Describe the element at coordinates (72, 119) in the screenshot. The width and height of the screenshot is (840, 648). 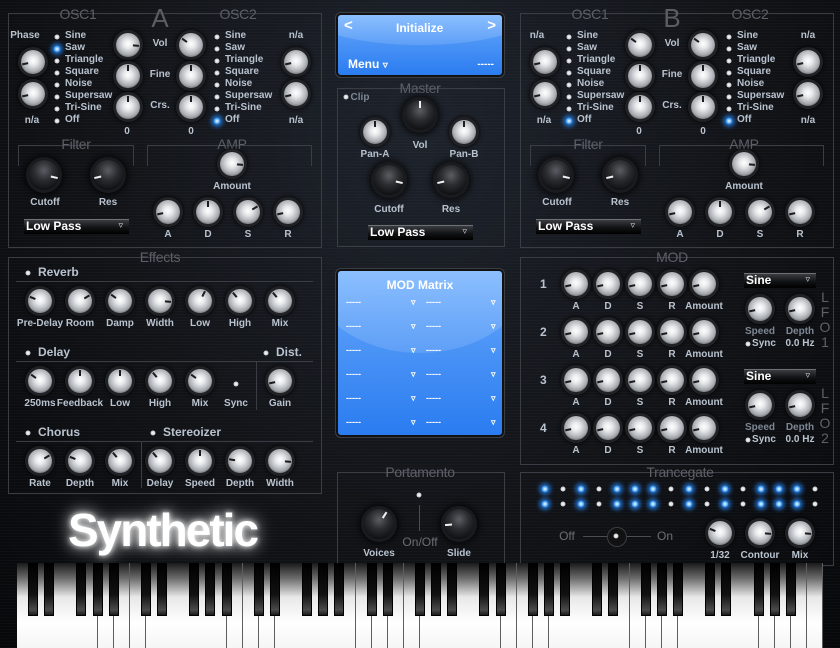
I see `section_a-osc1-wave-off: Off` at that location.